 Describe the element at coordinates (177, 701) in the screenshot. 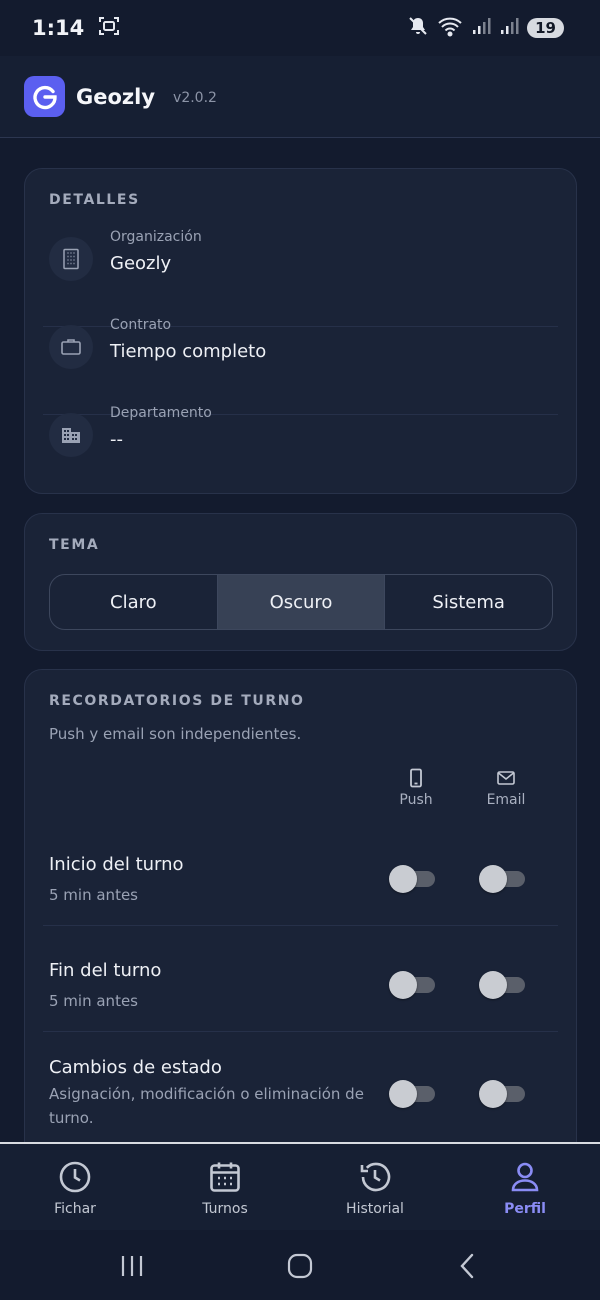

I see `reminders-title: RECORDATORIOS DE TURNO` at that location.